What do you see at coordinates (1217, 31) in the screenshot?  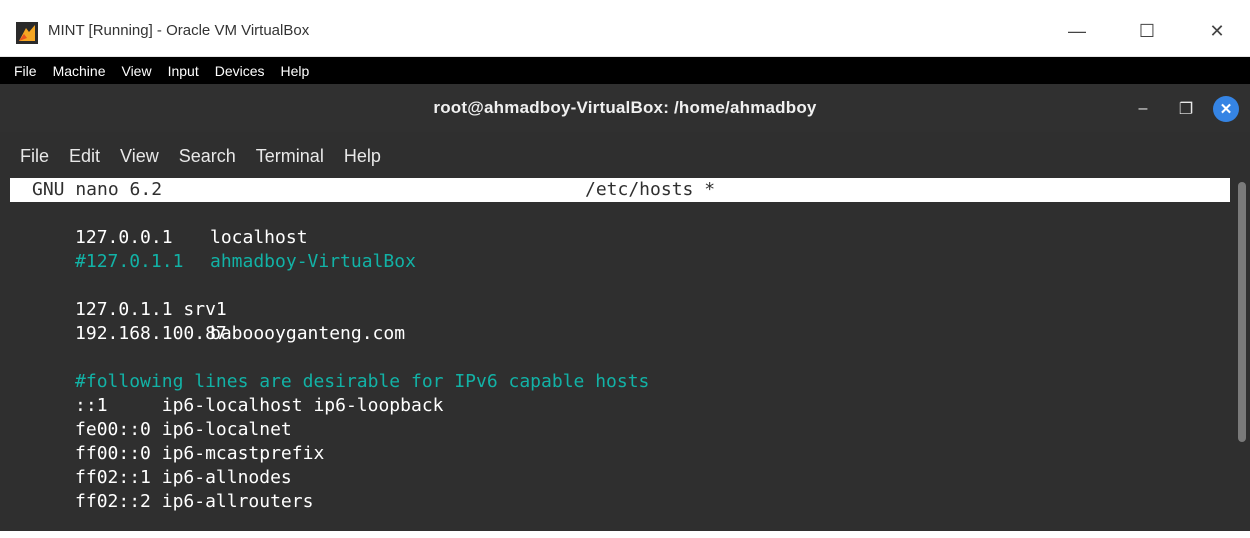 I see `close-button: ✕` at bounding box center [1217, 31].